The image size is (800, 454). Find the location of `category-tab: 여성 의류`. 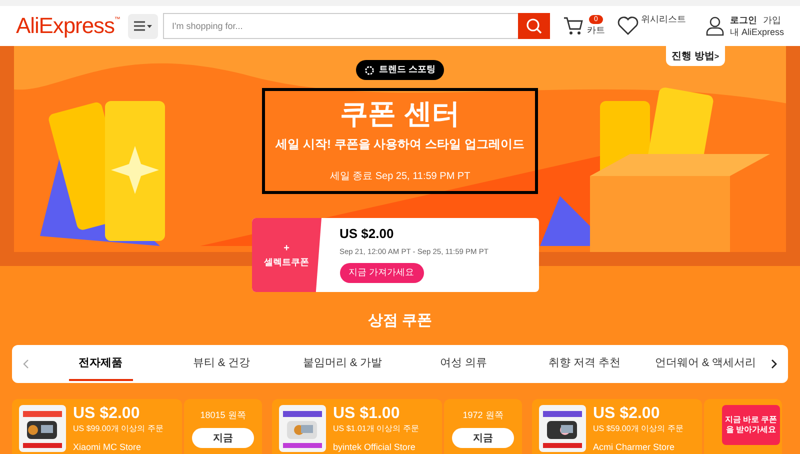

category-tab: 여성 의류 is located at coordinates (463, 363).